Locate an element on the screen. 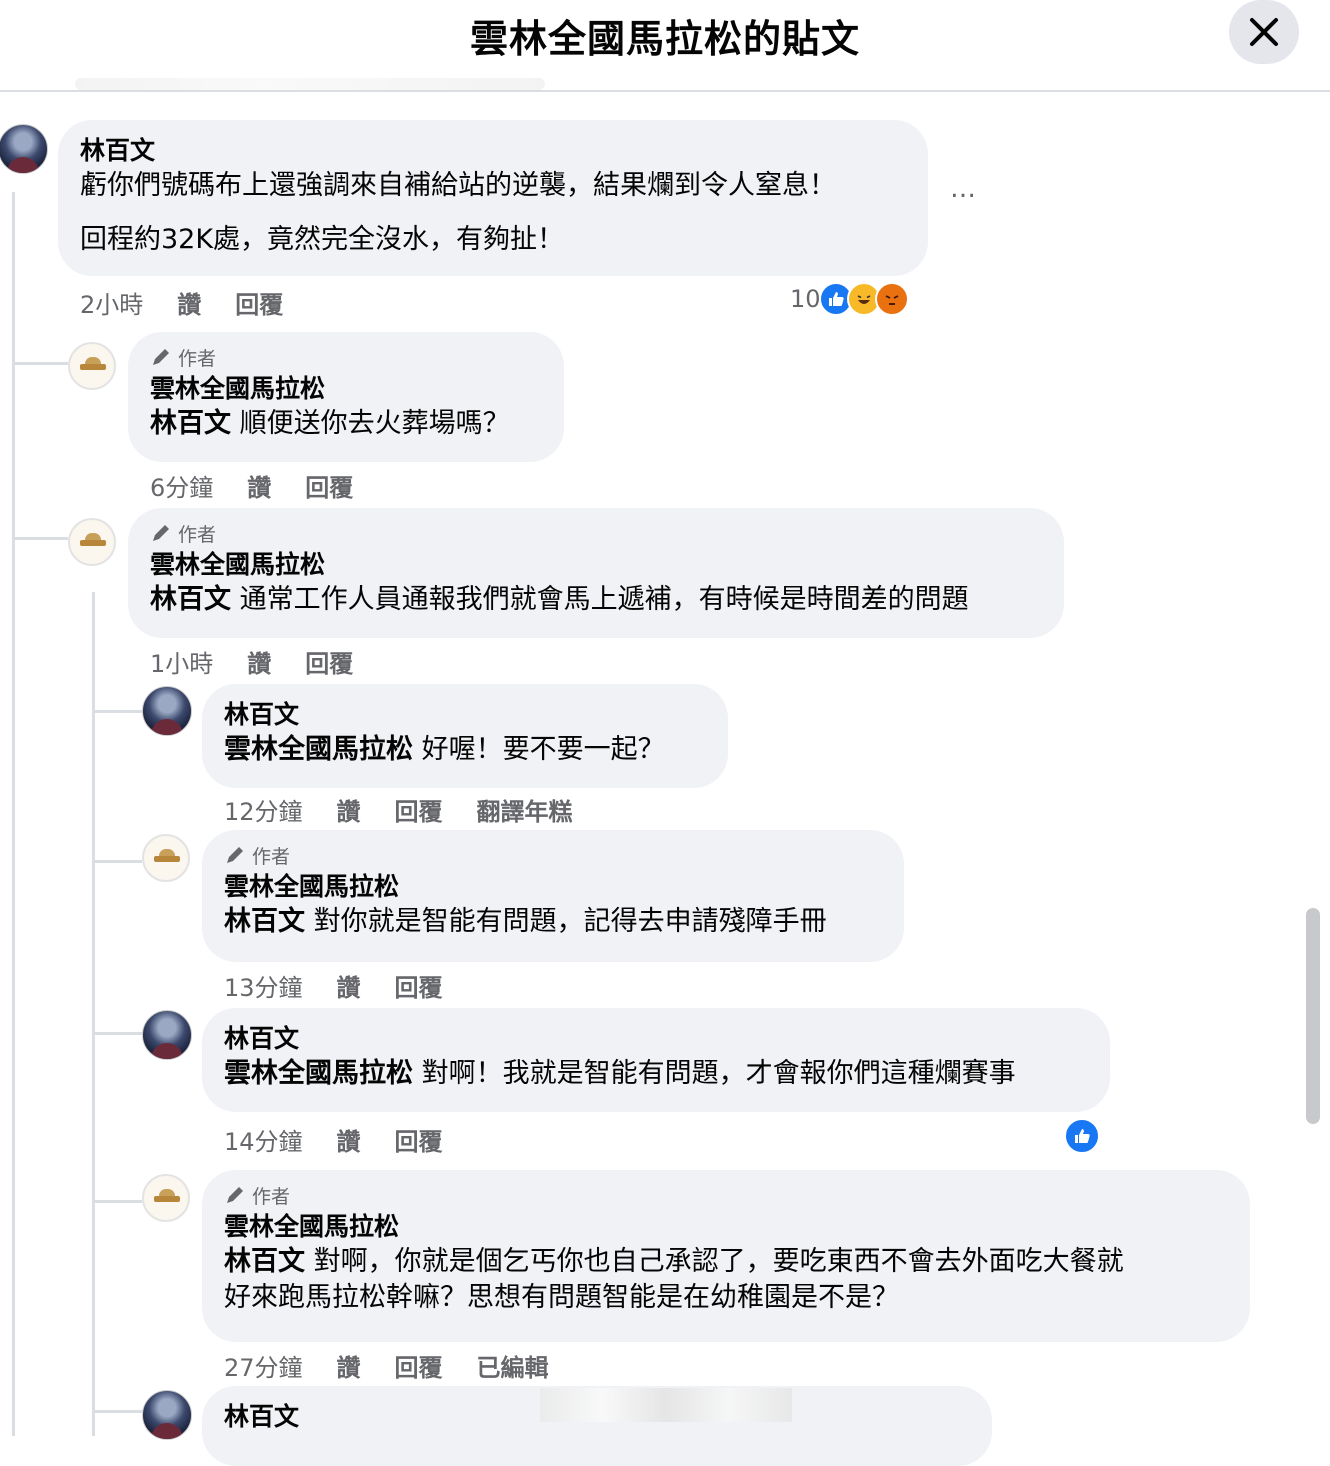 The width and height of the screenshot is (1330, 1466). comment-actions: 1小時 讚 回覆 is located at coordinates (251, 661).